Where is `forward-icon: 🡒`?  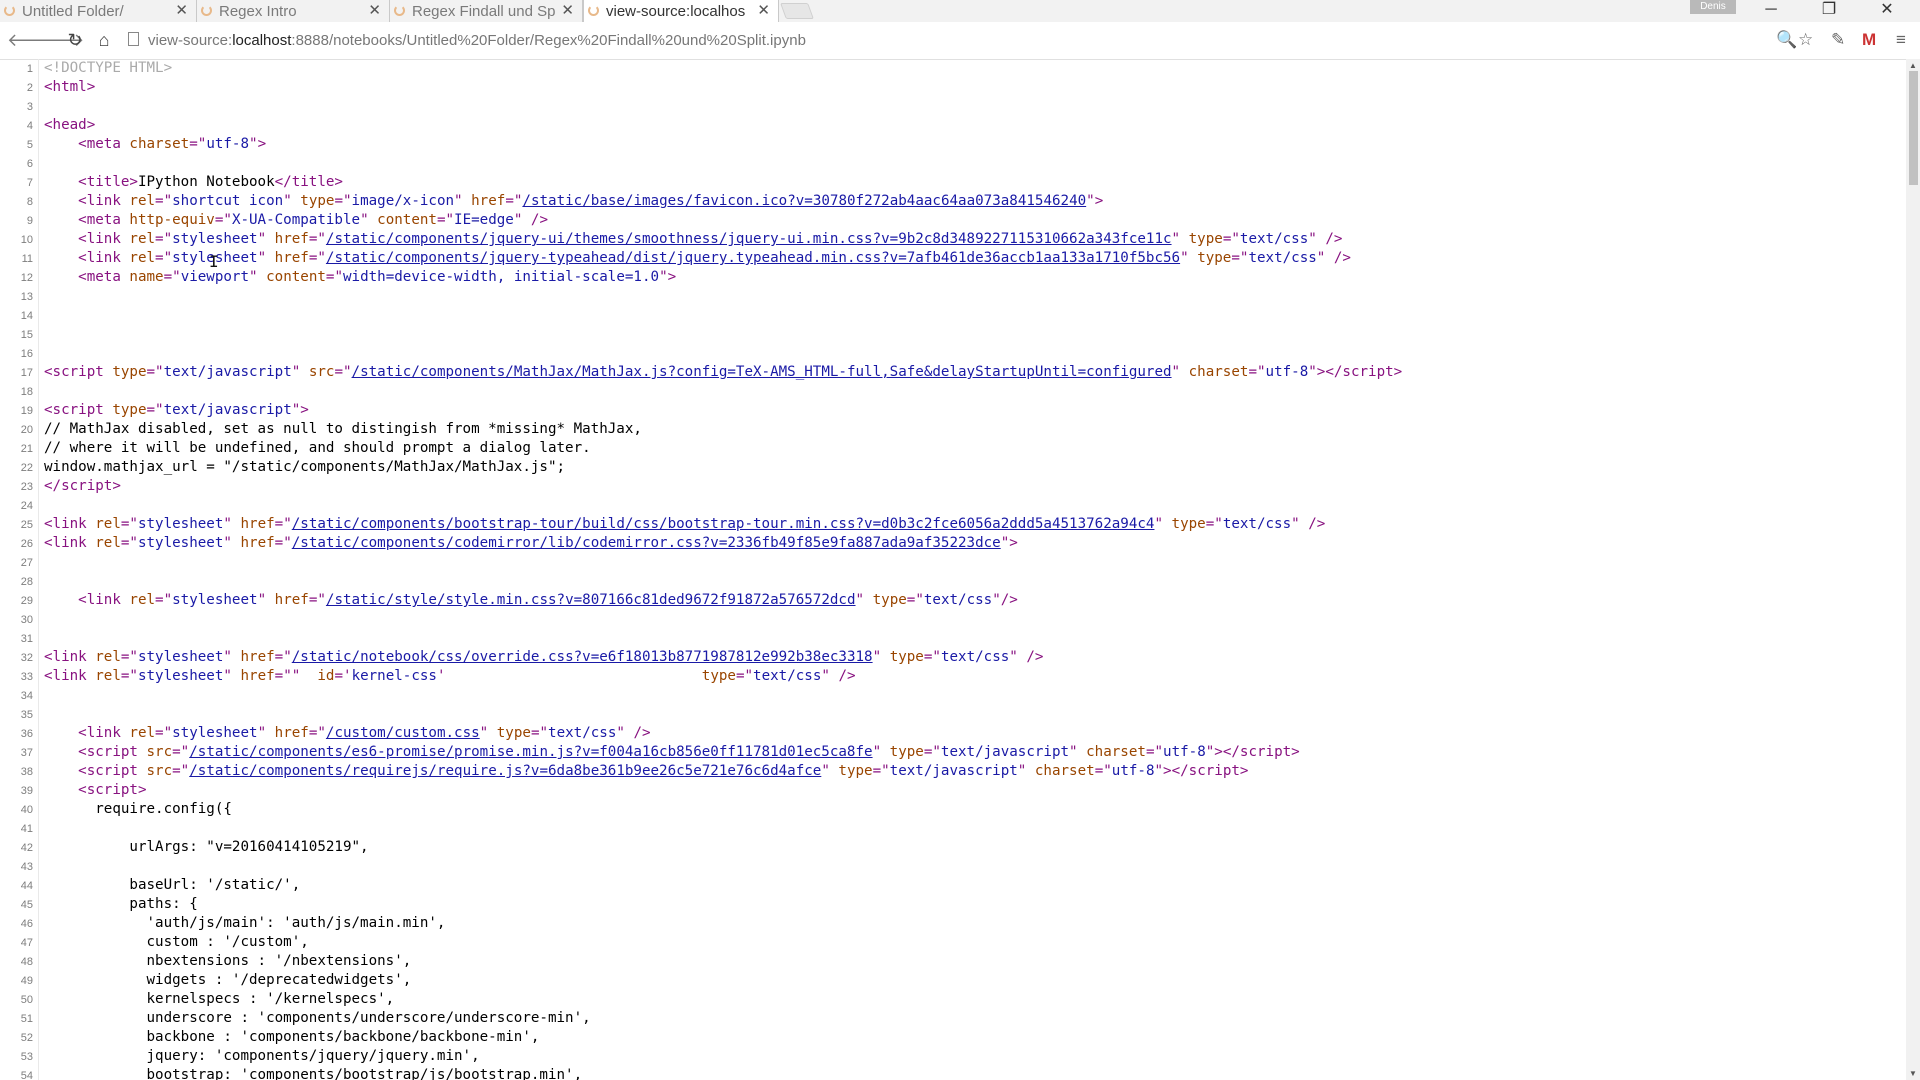 forward-icon: 🡒 is located at coordinates (60, 40).